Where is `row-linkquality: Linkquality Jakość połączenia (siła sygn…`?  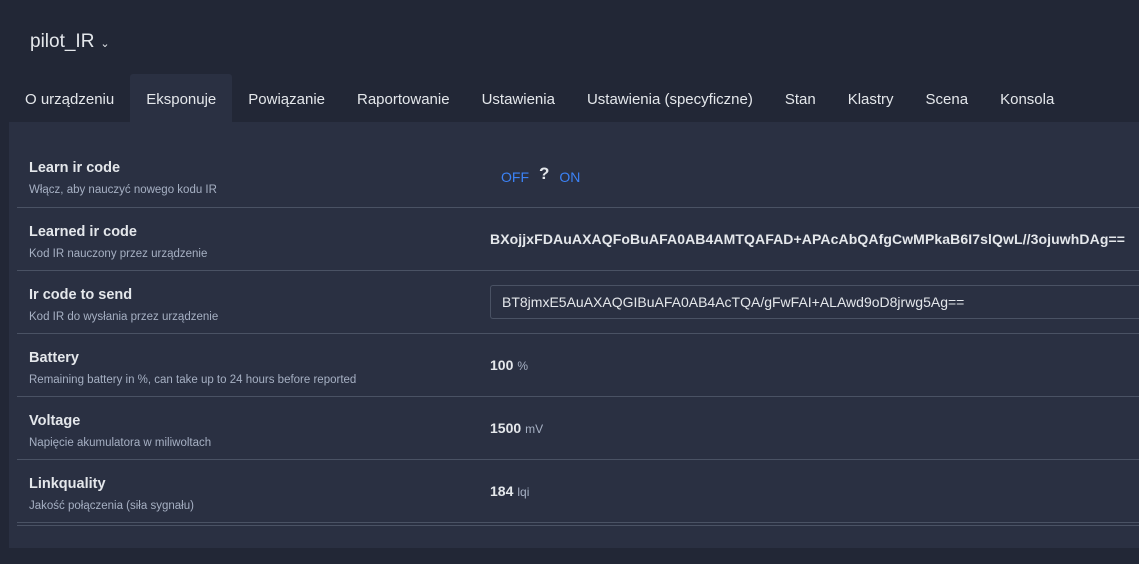
row-linkquality: Linkquality Jakość połączenia (siła sygn… is located at coordinates (578, 491).